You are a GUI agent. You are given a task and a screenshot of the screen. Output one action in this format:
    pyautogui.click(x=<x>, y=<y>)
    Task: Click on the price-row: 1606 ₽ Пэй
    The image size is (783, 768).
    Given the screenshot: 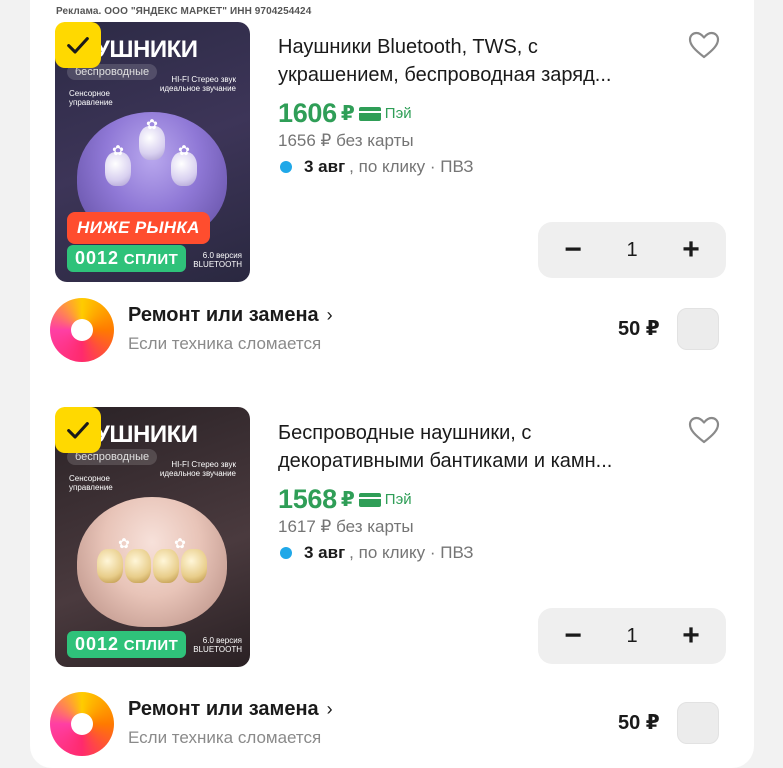 What is the action you would take?
    pyautogui.click(x=345, y=113)
    